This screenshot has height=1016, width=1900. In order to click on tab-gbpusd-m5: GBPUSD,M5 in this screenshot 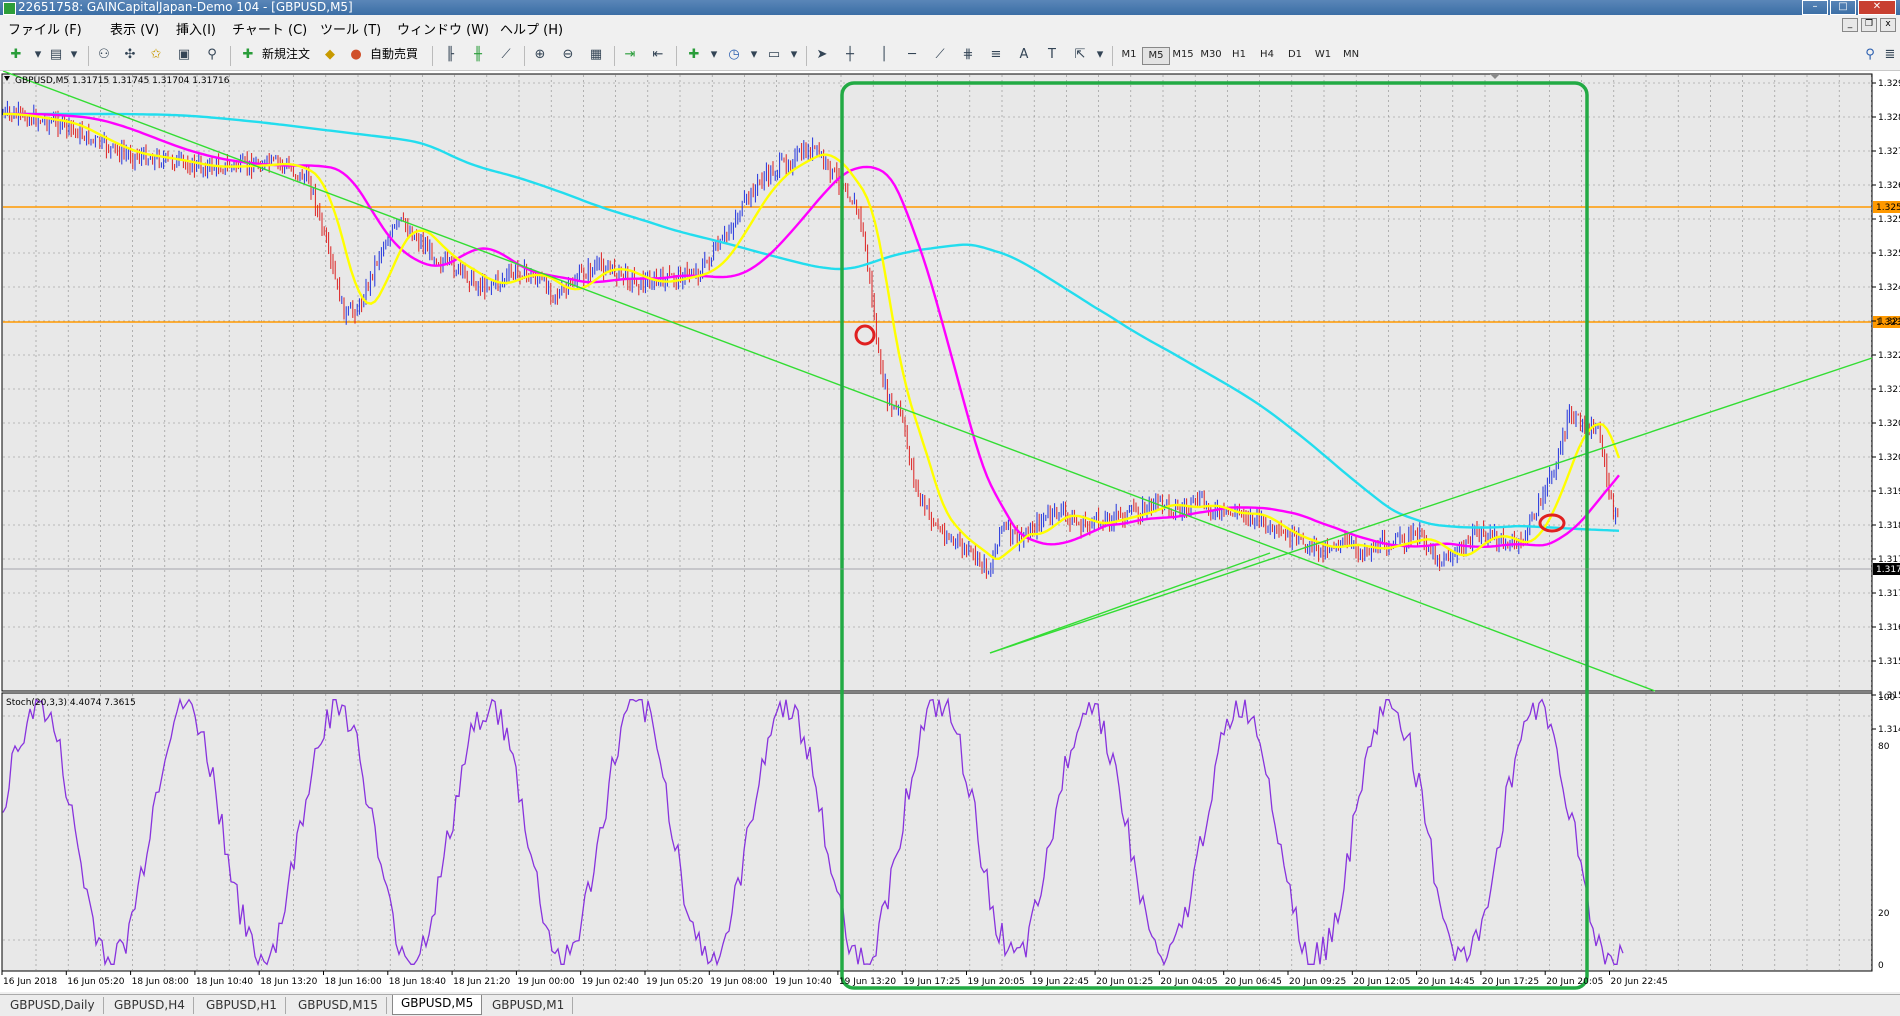, I will do `click(437, 1005)`.